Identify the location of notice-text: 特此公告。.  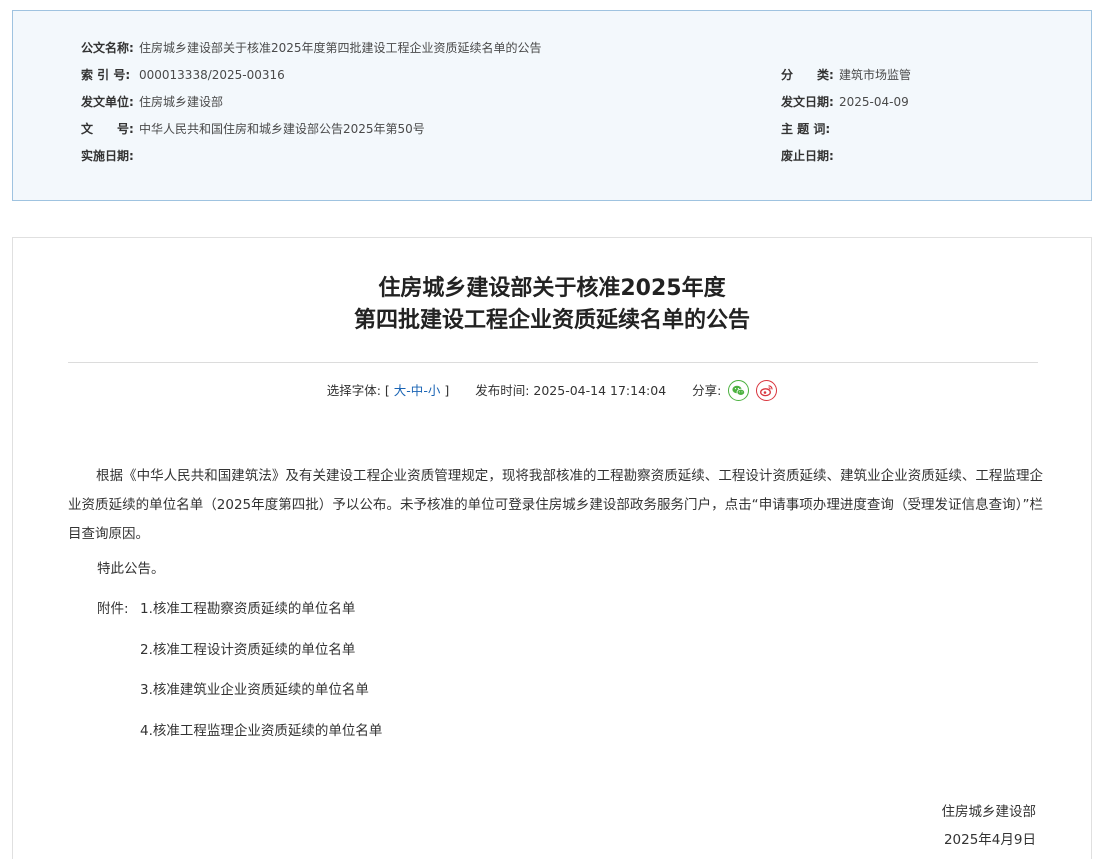
(131, 569).